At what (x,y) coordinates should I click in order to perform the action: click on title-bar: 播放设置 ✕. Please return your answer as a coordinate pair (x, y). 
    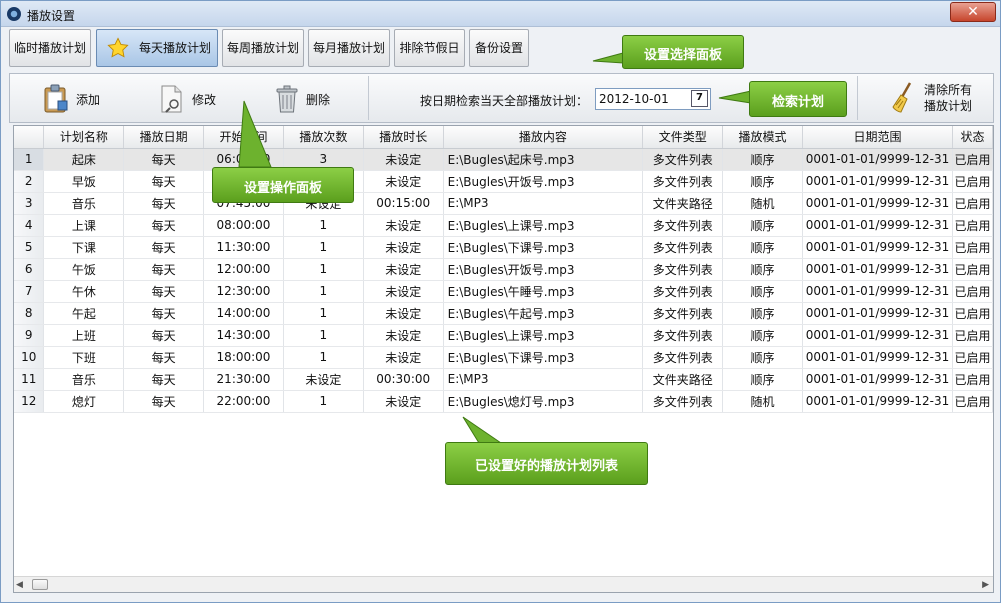
    Looking at the image, I should click on (500, 14).